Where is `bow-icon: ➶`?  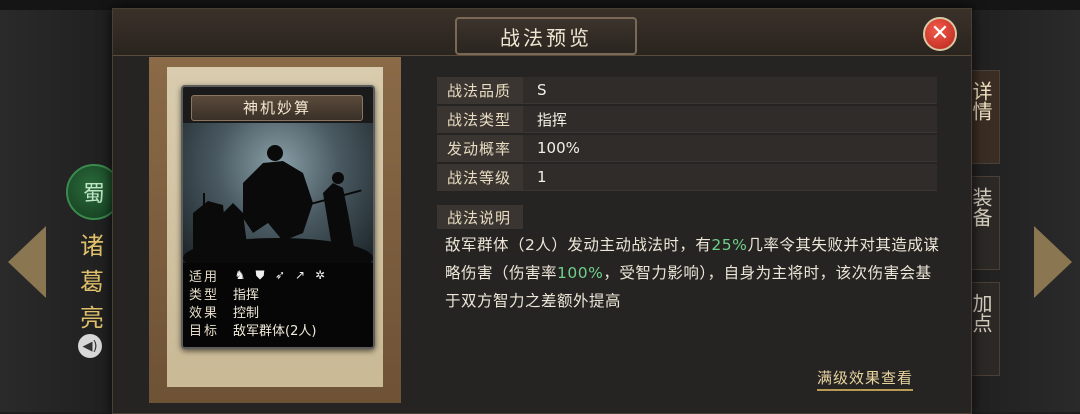 bow-icon: ➶ is located at coordinates (280, 275).